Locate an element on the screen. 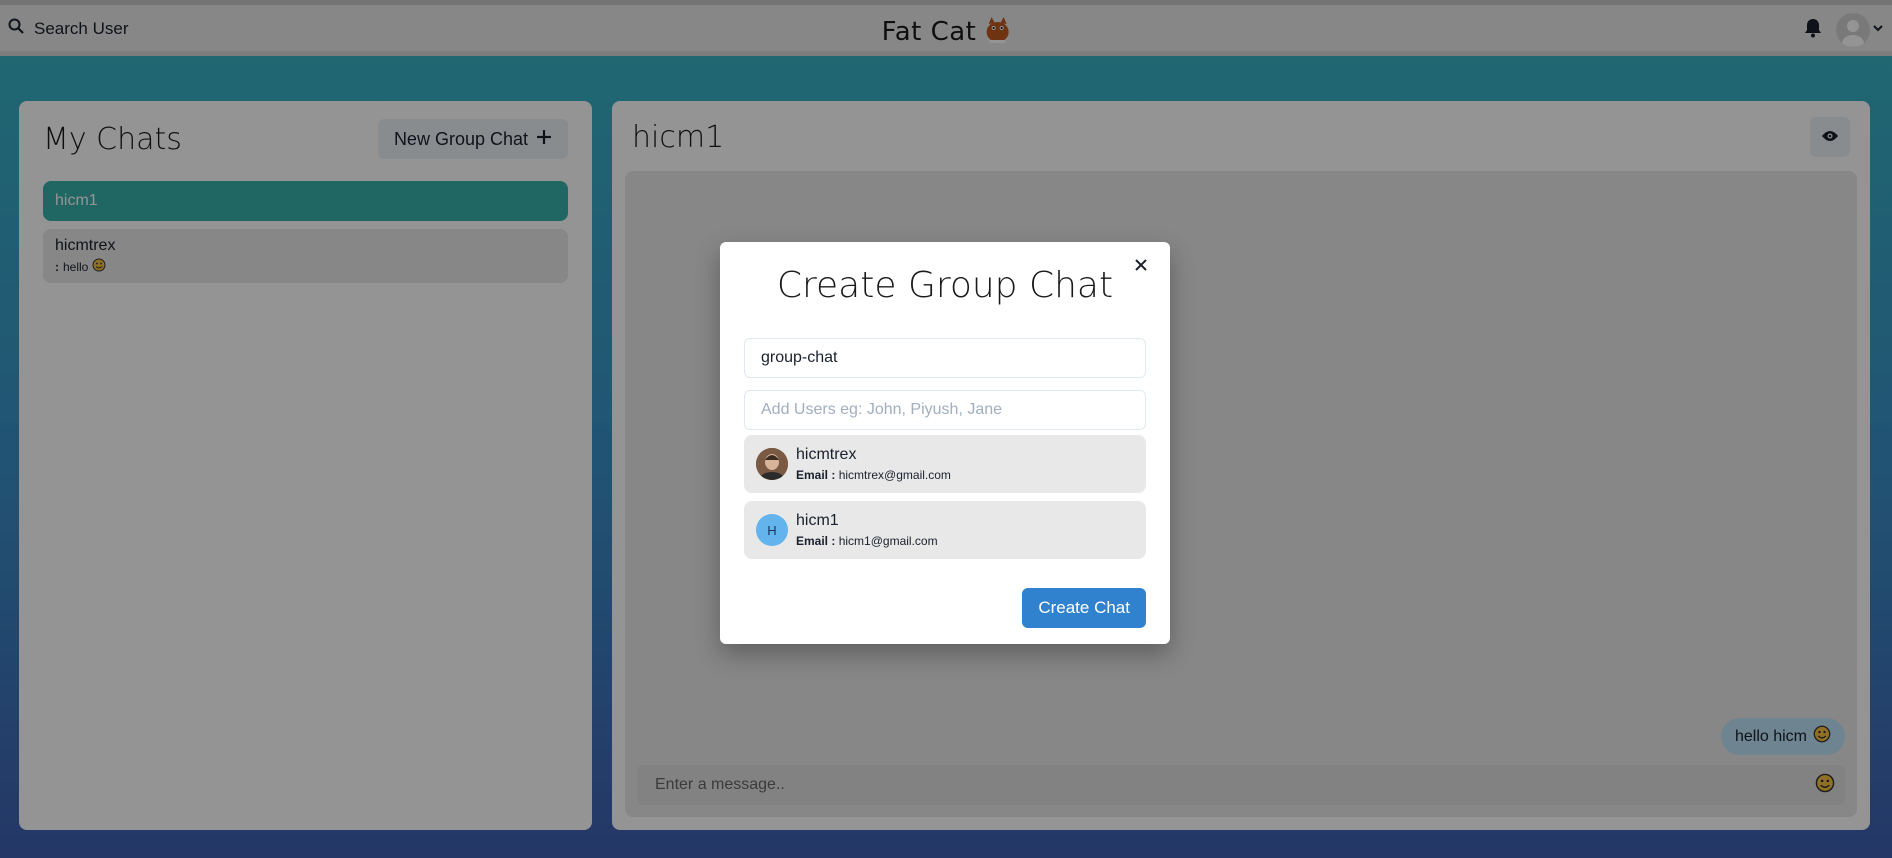 The height and width of the screenshot is (858, 1892). chat-title: hicm1 is located at coordinates (678, 137).